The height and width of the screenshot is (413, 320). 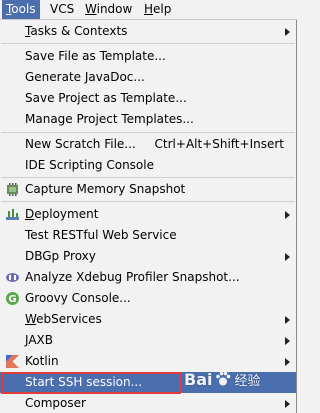 I want to click on menu-item-label: Composer, so click(x=55, y=403).